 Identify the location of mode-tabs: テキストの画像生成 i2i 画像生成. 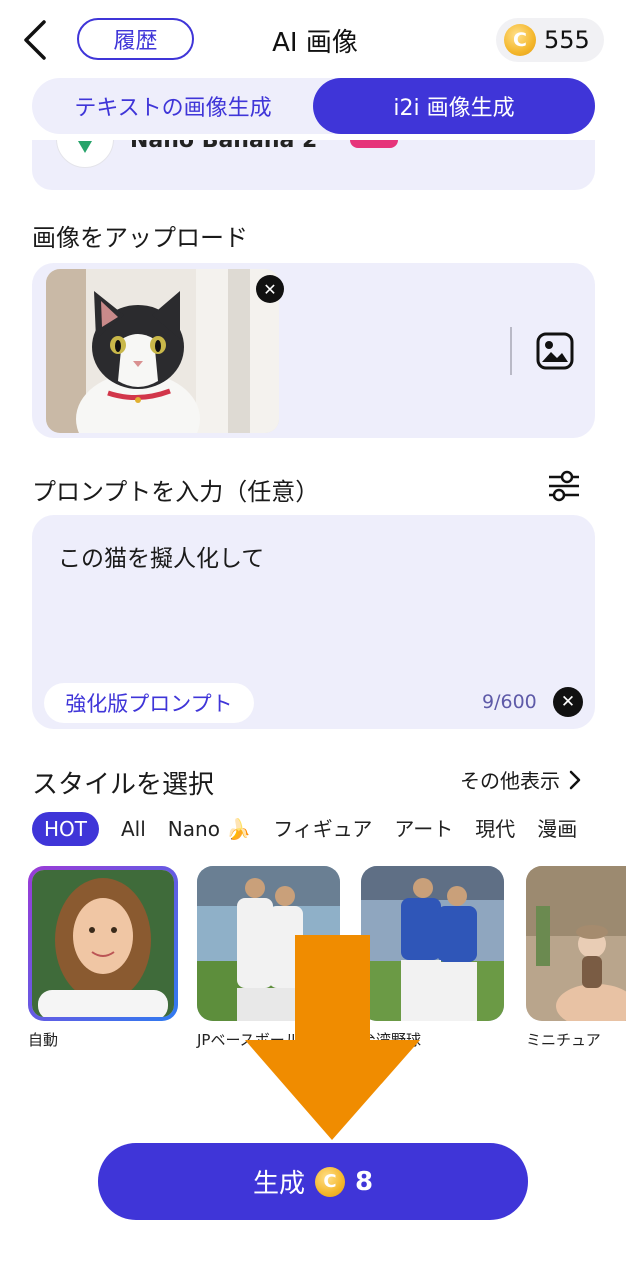
(313, 106).